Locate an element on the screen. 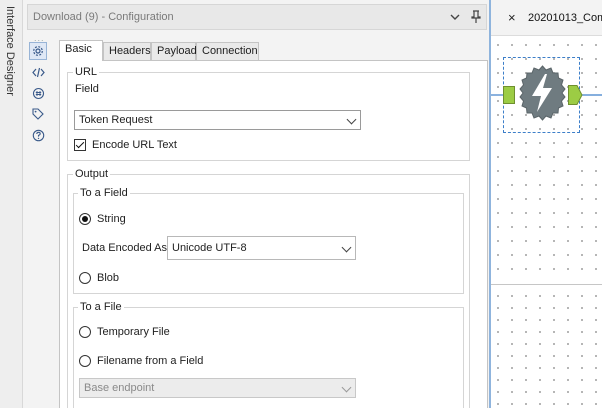 The image size is (602, 408). tag-icon is located at coordinates (38, 114).